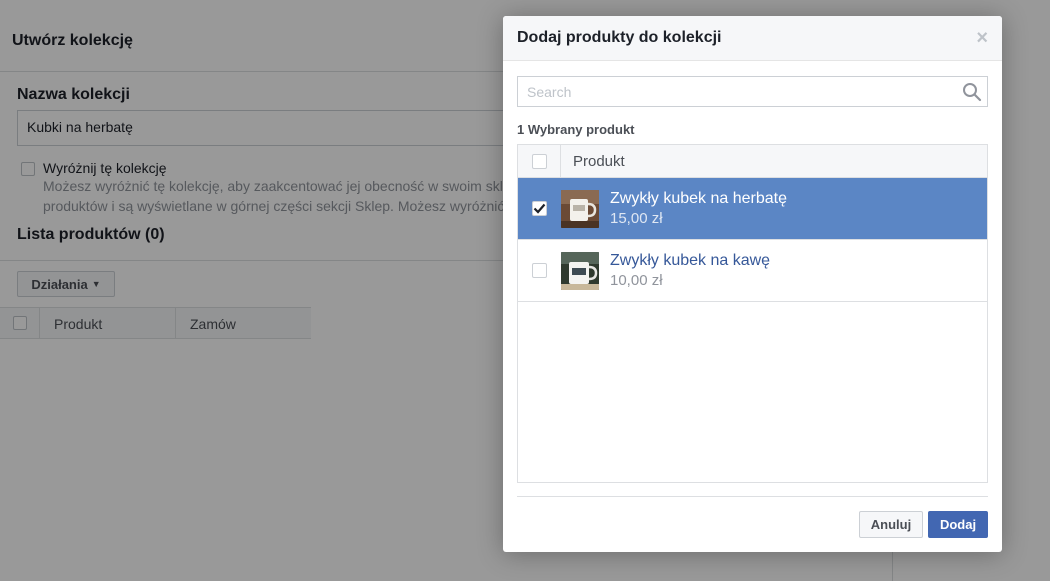 The image size is (1050, 581). What do you see at coordinates (599, 161) in the screenshot?
I see `column-product: Produkt` at bounding box center [599, 161].